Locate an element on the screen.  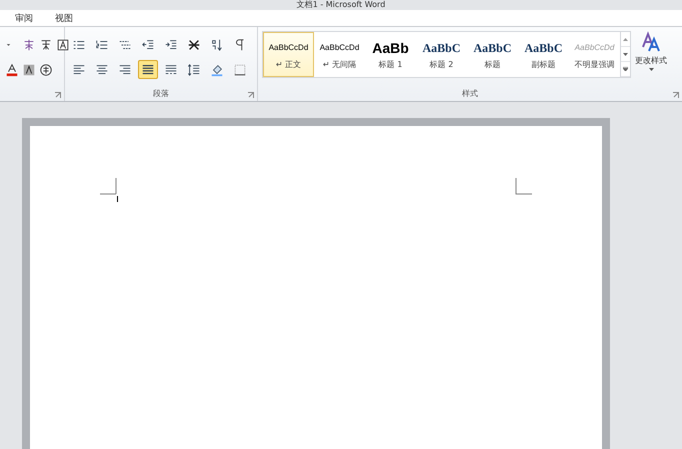
style-item: AaBbCcDd ↵ 无间隔 is located at coordinates (339, 54).